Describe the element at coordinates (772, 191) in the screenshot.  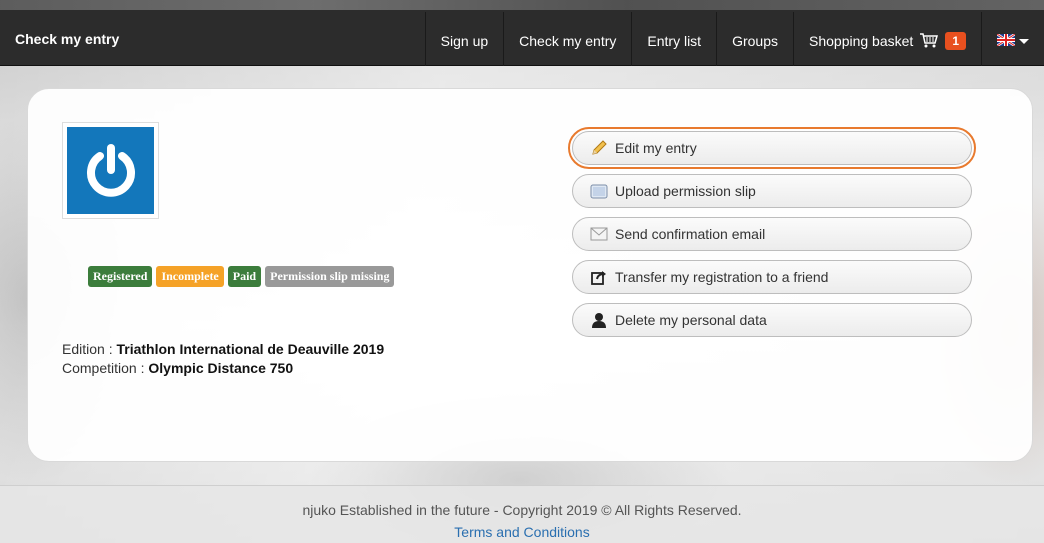
I see `upload-permission-slip-button: Upload permission slip` at that location.